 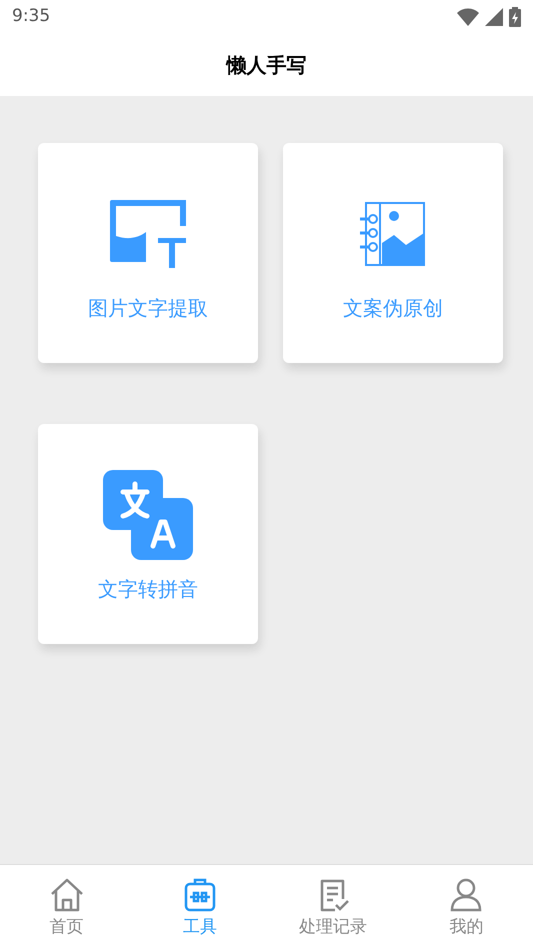 I want to click on tool-label: 图片文字提取, so click(x=148, y=308).